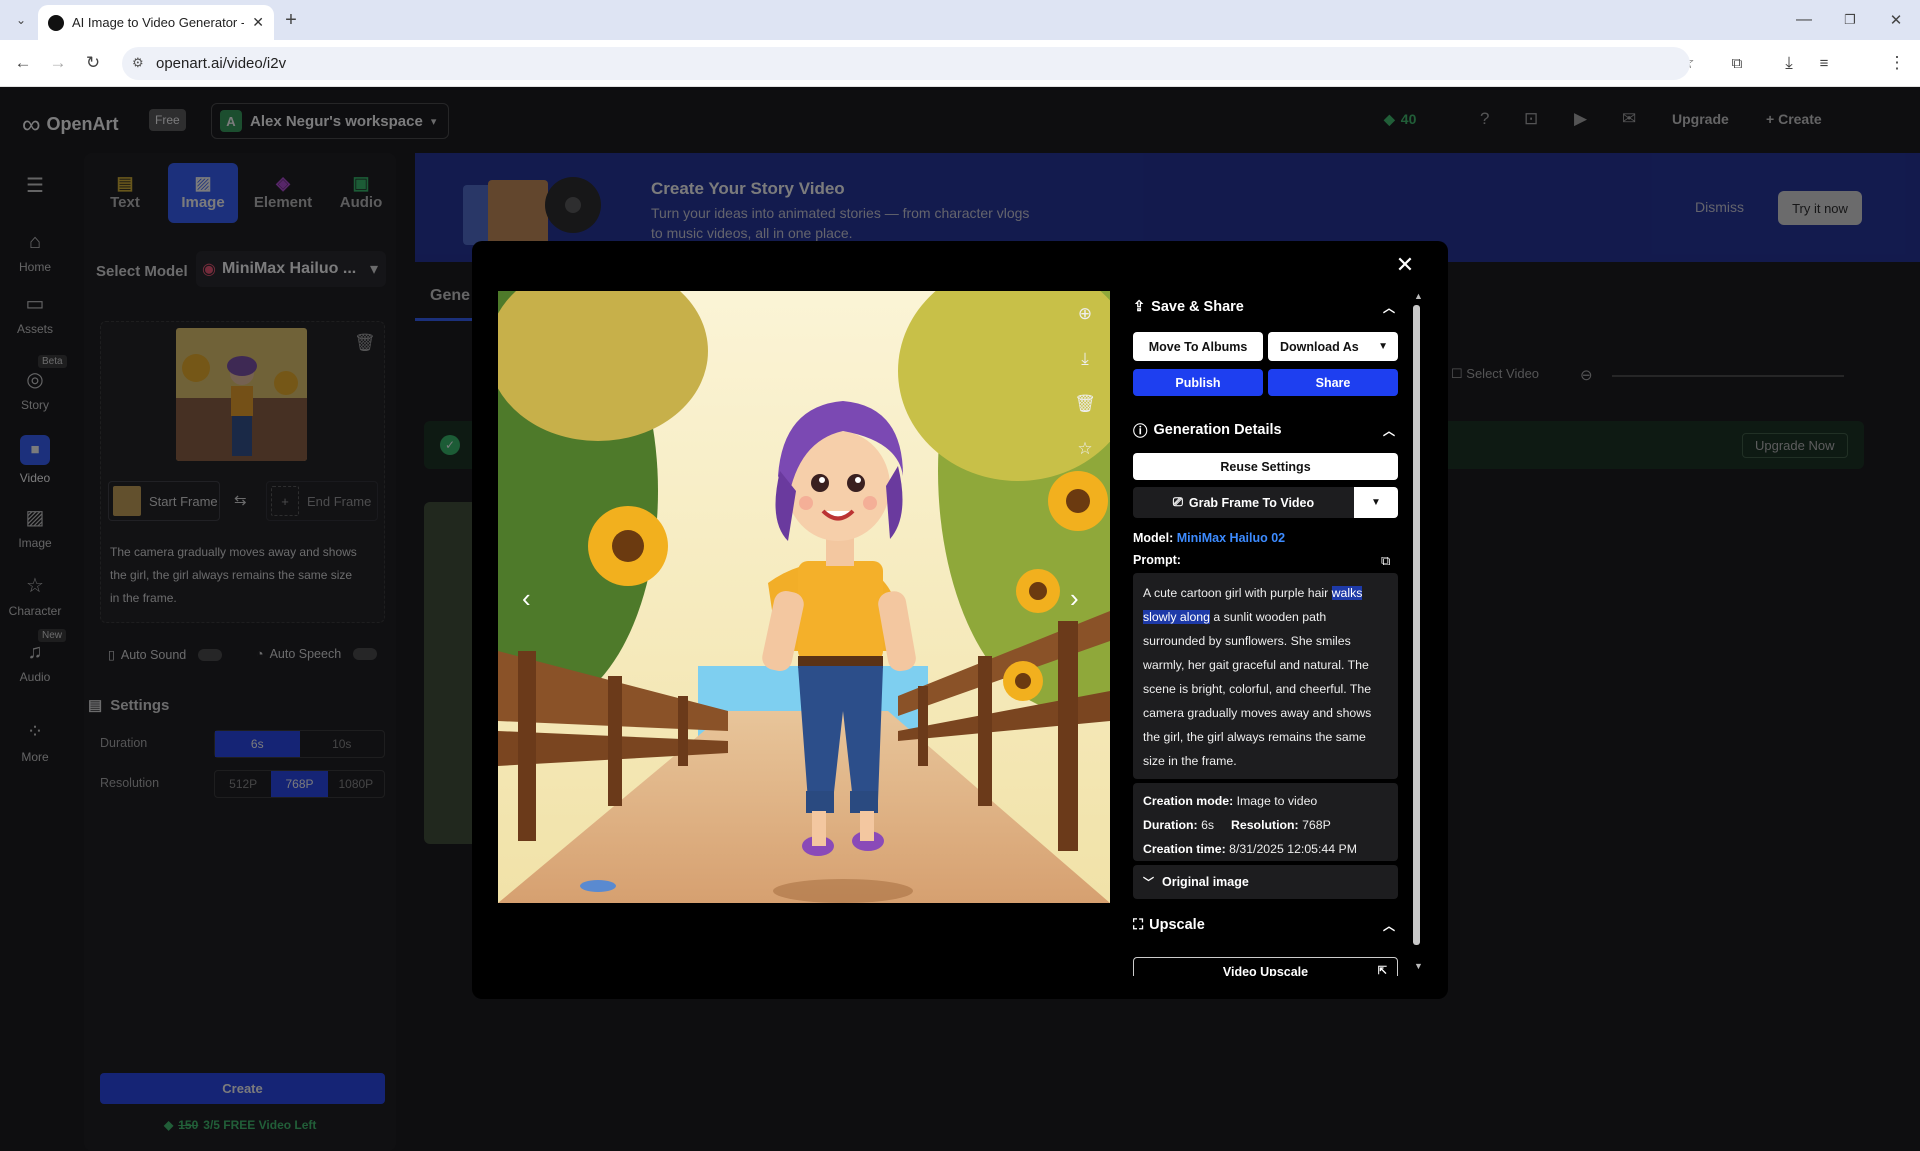 This screenshot has height=1151, width=1920. I want to click on video-upscale-label: Video Upscale, so click(1265, 970).